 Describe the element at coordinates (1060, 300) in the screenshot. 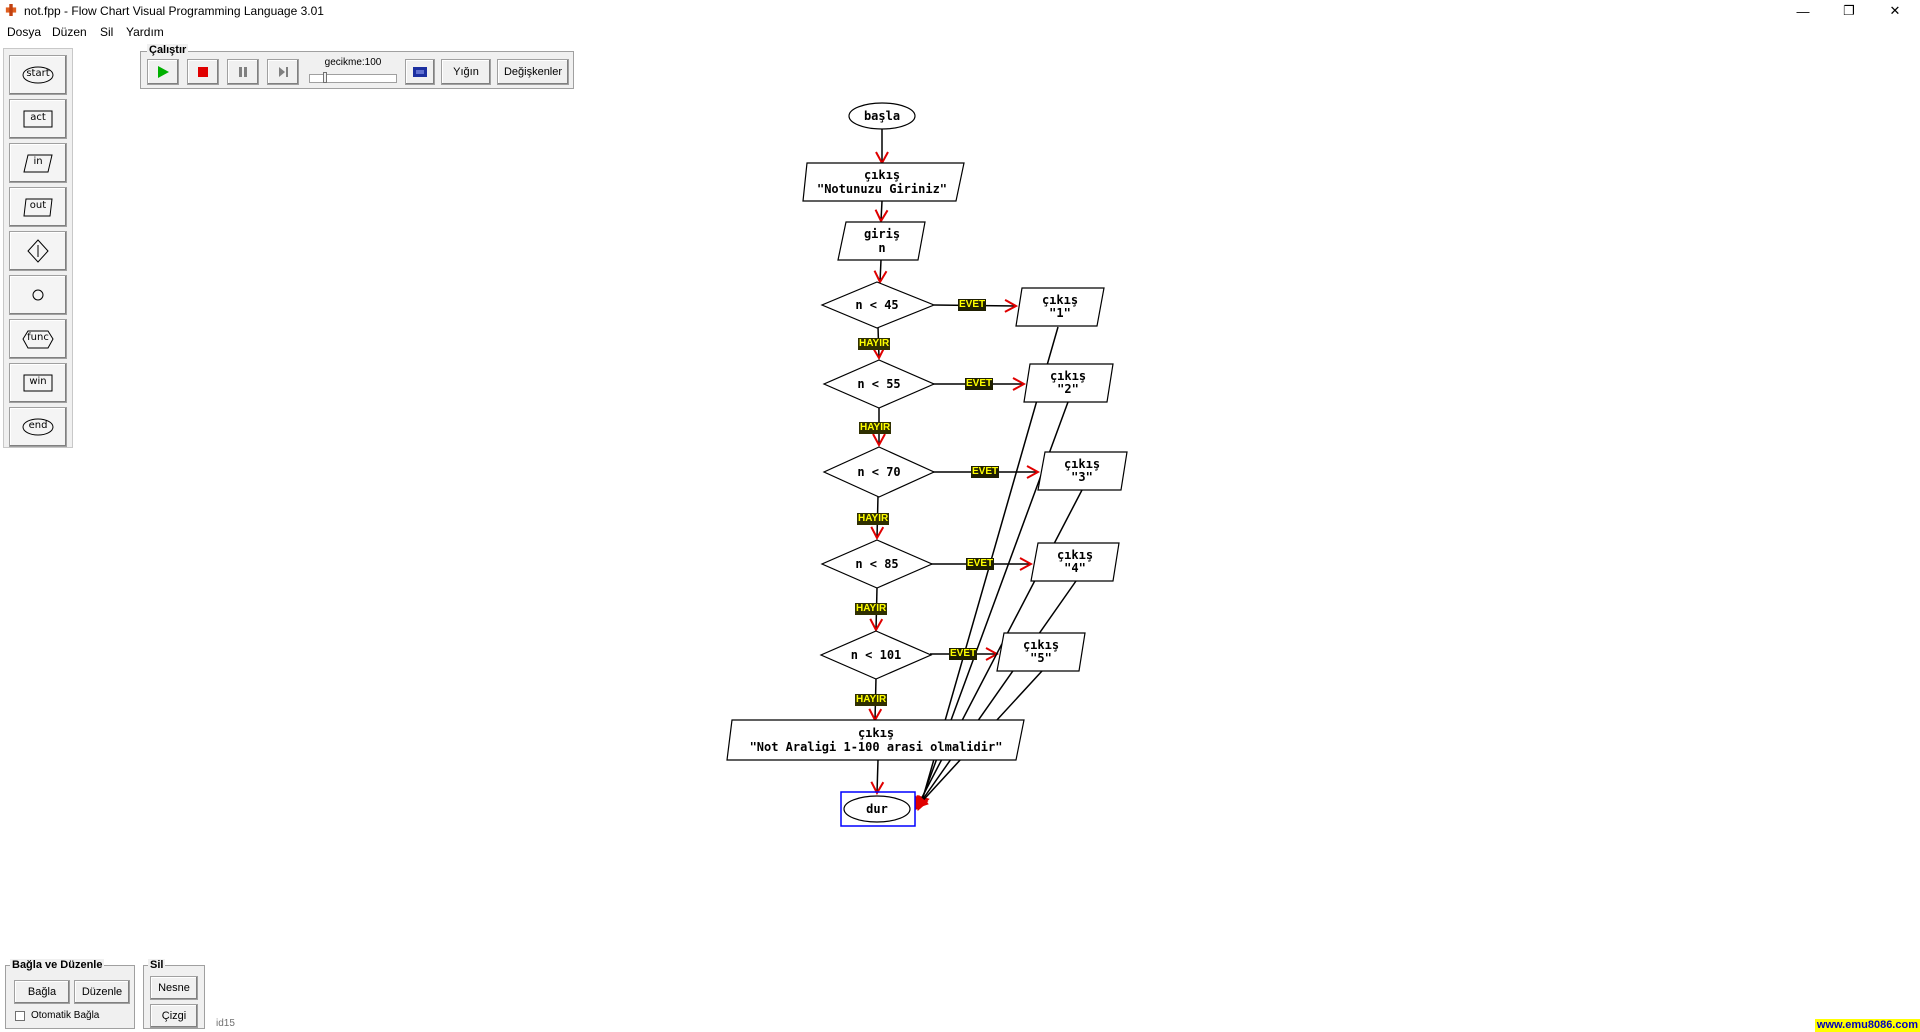

I see `output-1-keyword: çıkış` at that location.